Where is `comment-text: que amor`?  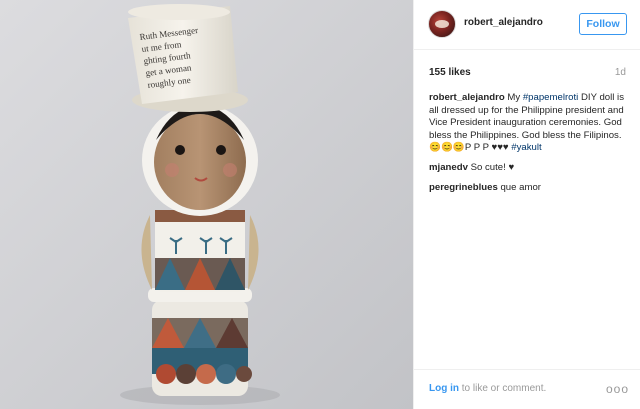
comment-text: que amor is located at coordinates (519, 187).